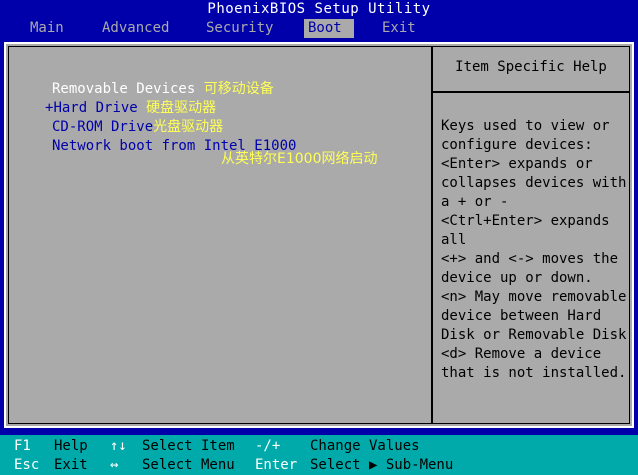 This screenshot has width=638, height=475. What do you see at coordinates (188, 127) in the screenshot?
I see `boot-item-annotation: 光盘驱动器` at bounding box center [188, 127].